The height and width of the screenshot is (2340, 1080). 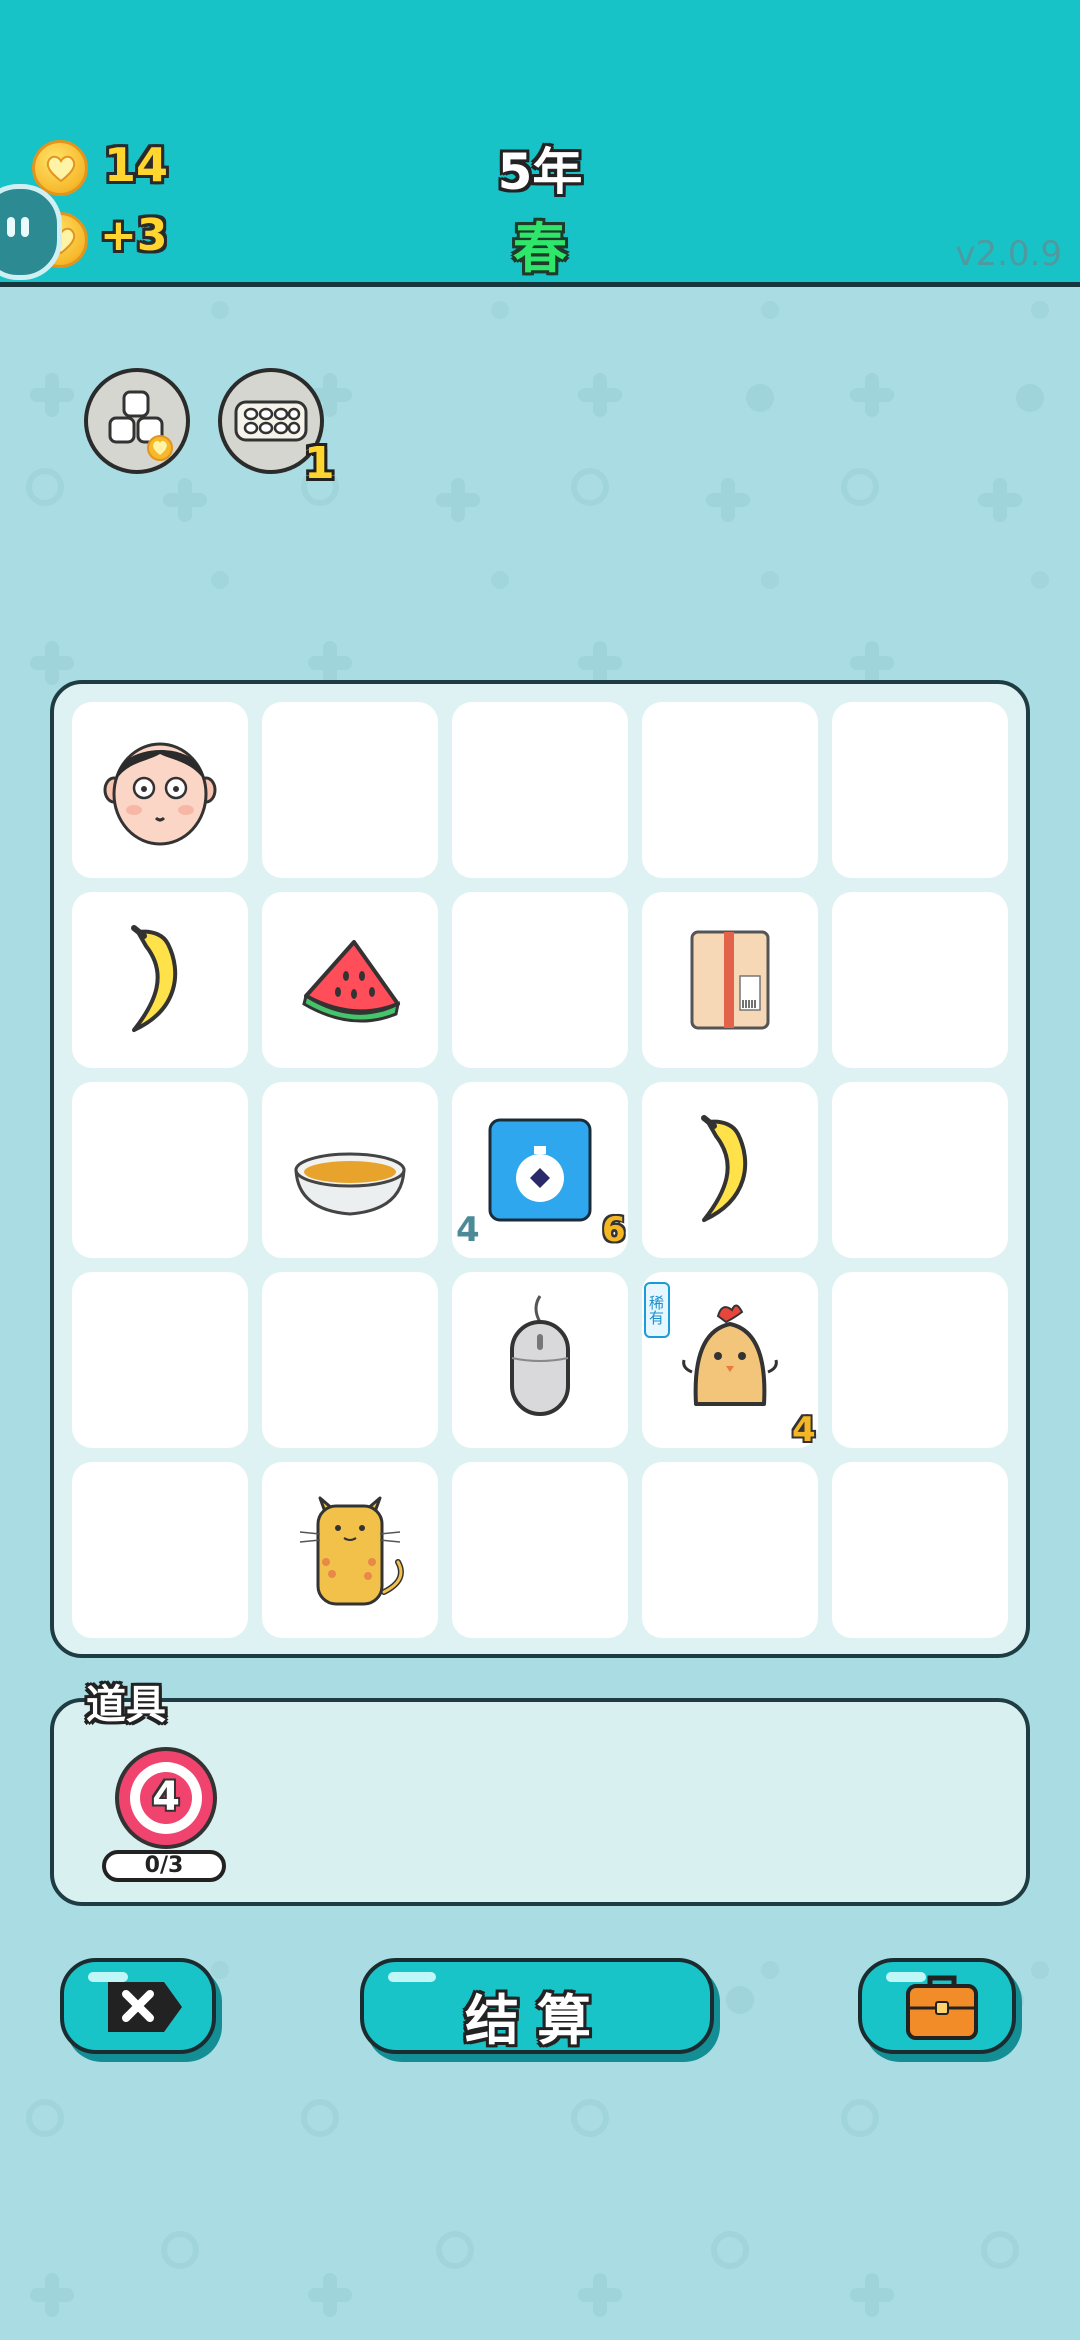 I want to click on version-label: v2.0.9, so click(x=1008, y=254).